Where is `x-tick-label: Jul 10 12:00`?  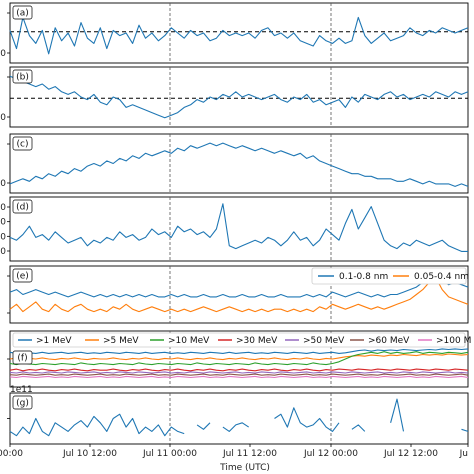
x-tick-label: Jul 10 12:00 is located at coordinates (89, 454).